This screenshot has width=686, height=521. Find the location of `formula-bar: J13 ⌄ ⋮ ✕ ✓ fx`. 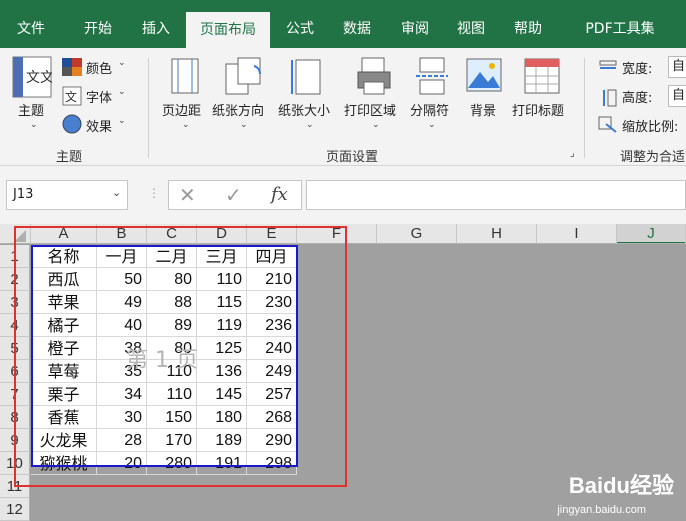

formula-bar: J13 ⌄ ⋮ ✕ ✓ fx is located at coordinates (343, 195).